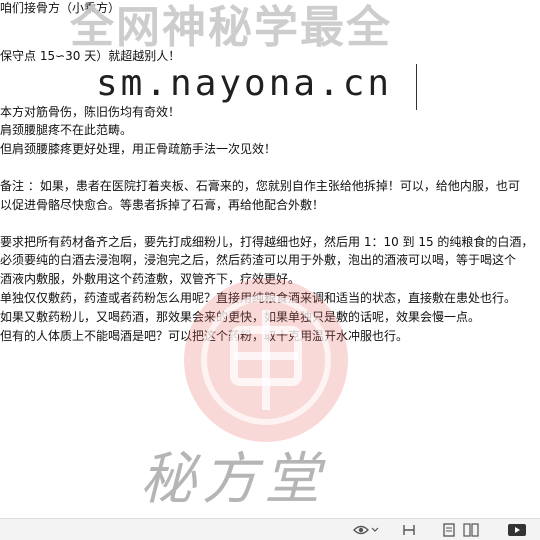 The image size is (540, 540). I want to click on document-line: 以促进骨骼尽快愈合。等患者拆掉了石膏，再给他配合外敷！, so click(162, 205).